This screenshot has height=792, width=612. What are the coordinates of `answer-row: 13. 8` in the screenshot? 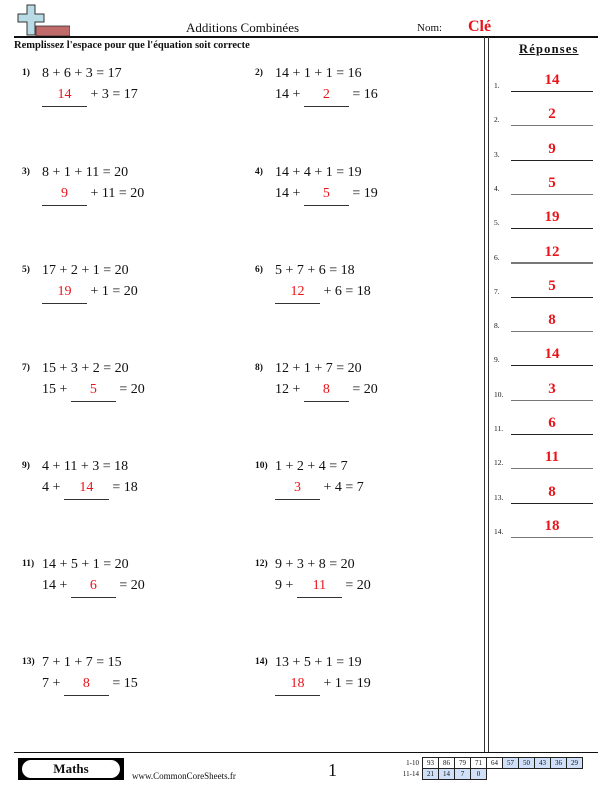 It's located at (544, 494).